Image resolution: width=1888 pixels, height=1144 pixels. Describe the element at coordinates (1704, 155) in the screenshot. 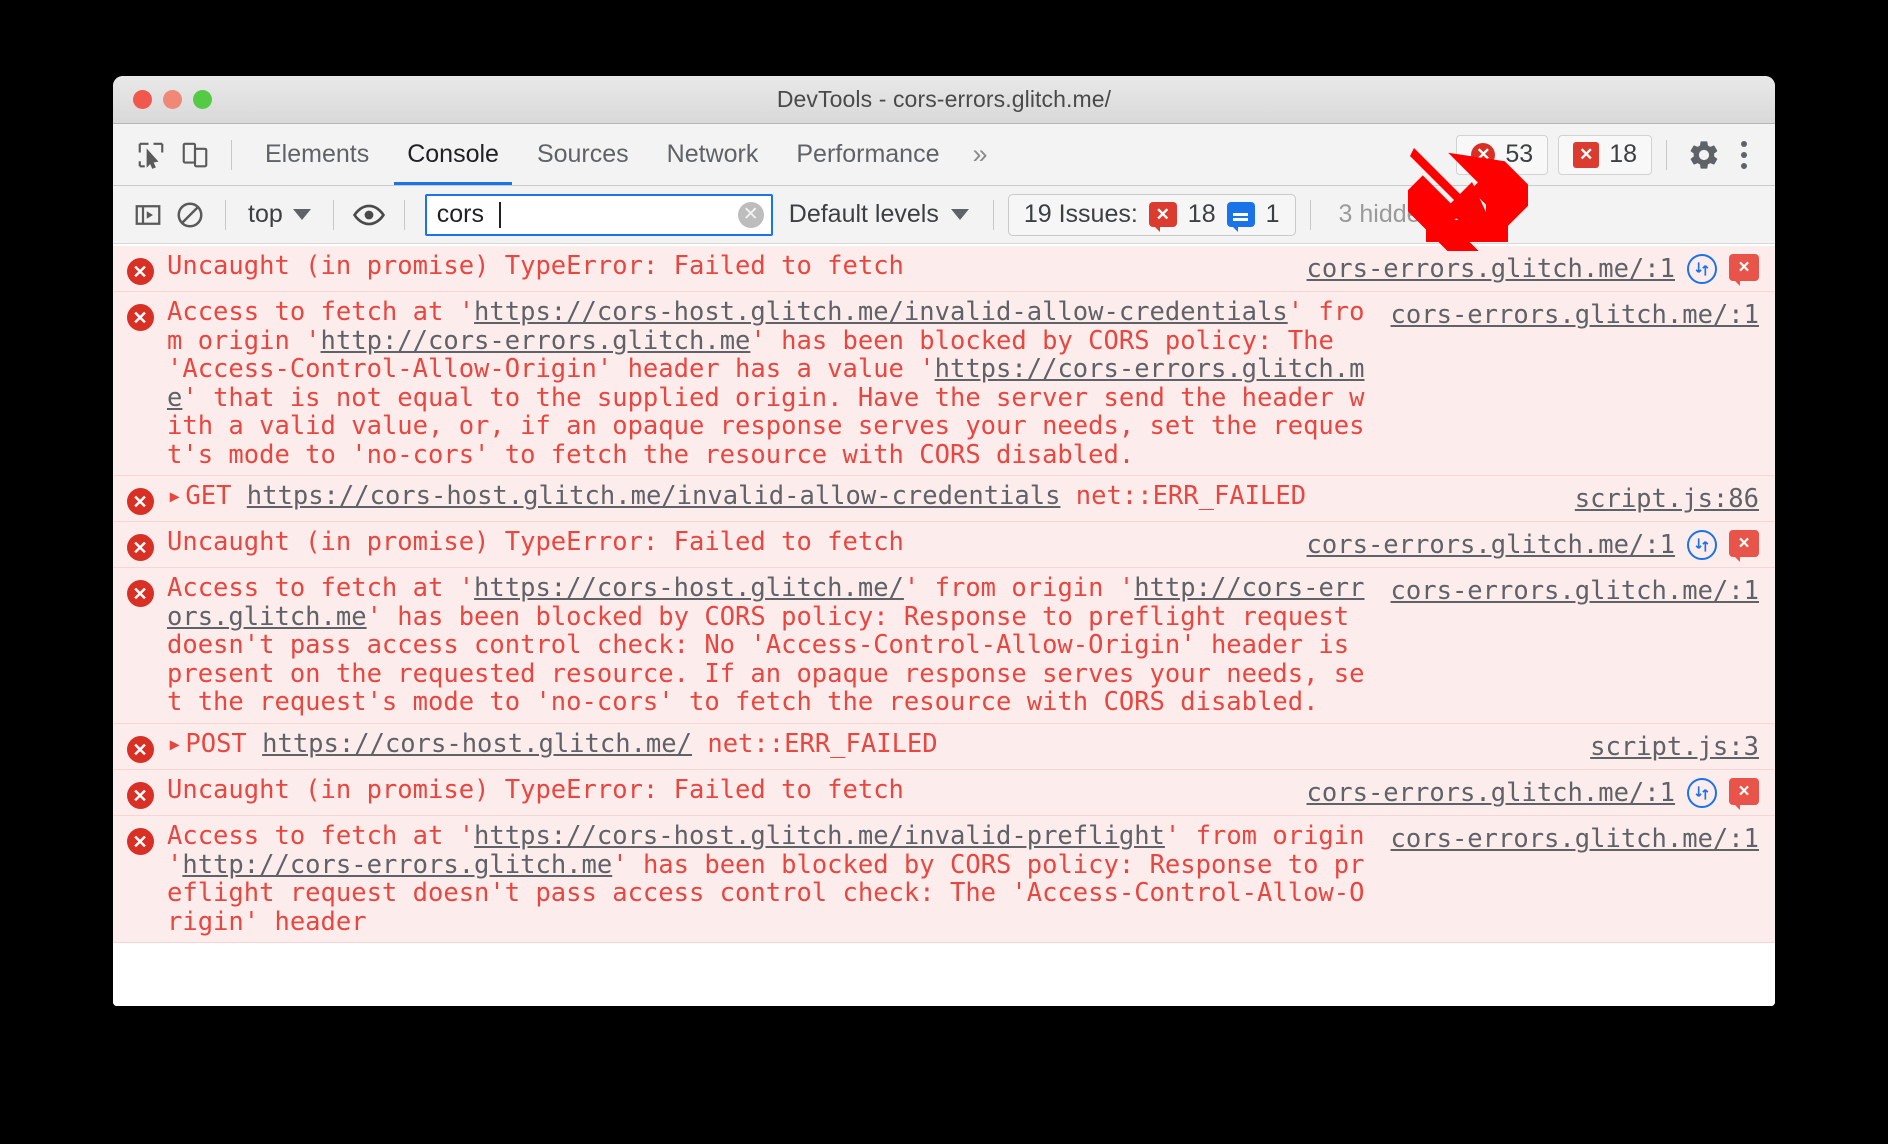

I see `gear-icon` at that location.